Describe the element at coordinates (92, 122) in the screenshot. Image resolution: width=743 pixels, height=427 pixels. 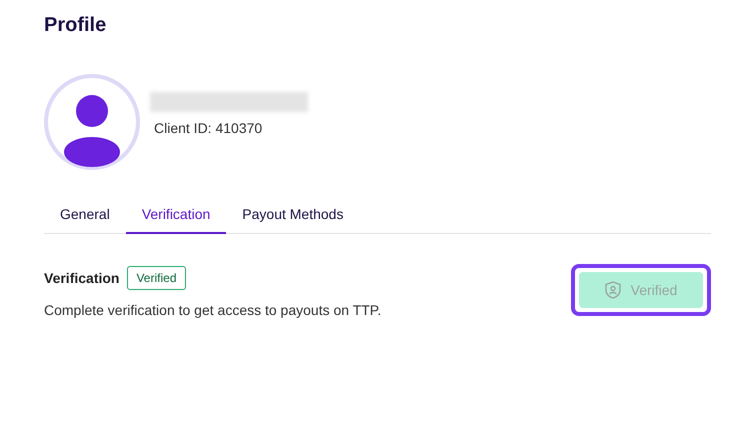
I see `avatar-icon` at that location.